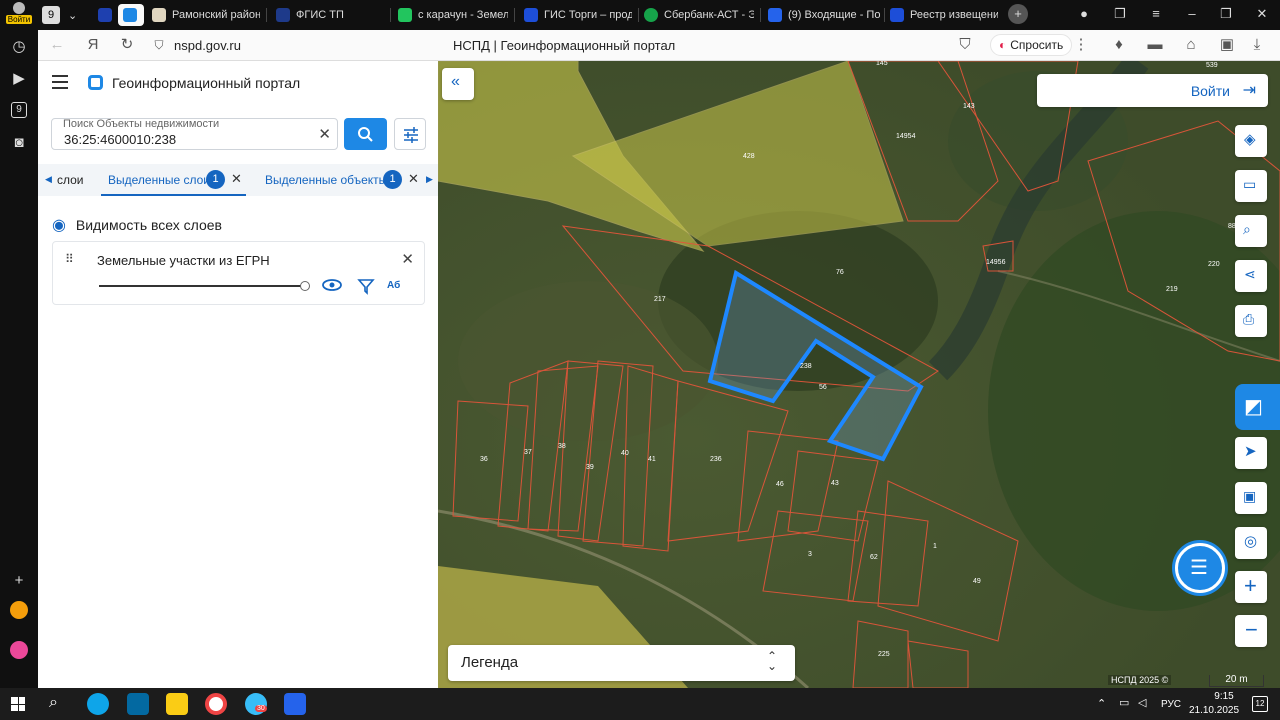 Image resolution: width=1280 pixels, height=720 pixels. Describe the element at coordinates (1251, 276) in the screenshot. I see `share-button: ⋖` at that location.